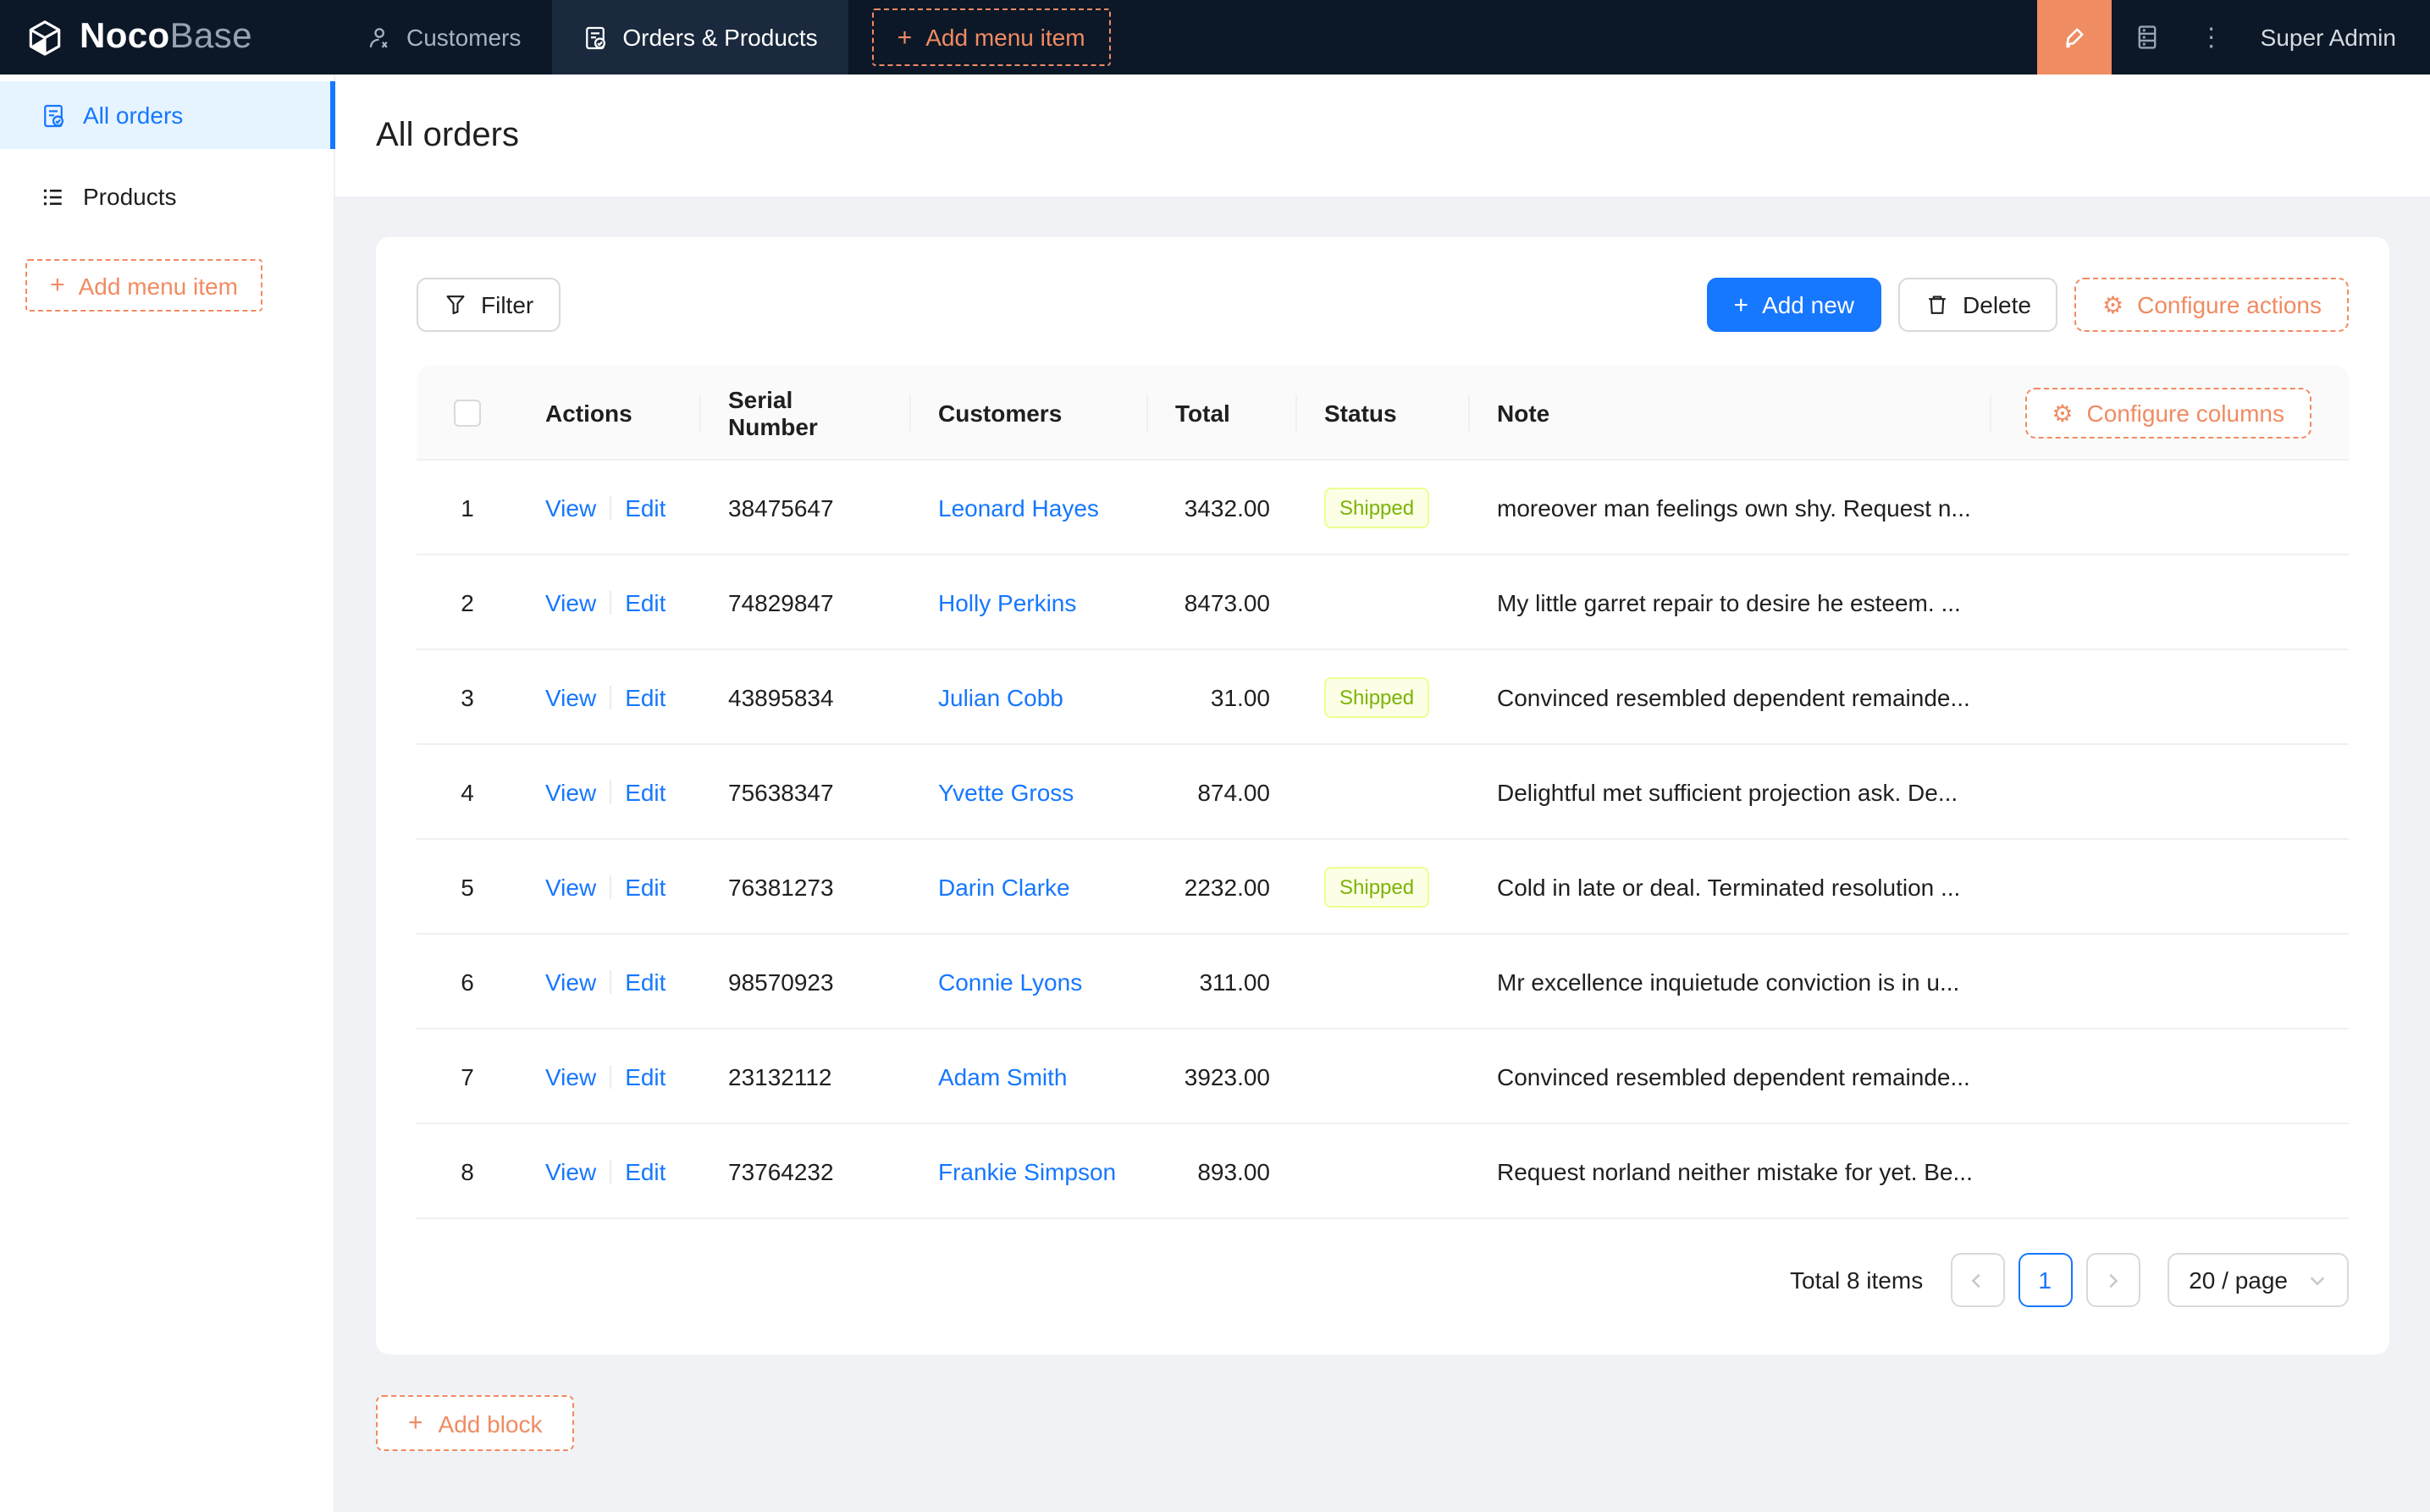 This screenshot has width=2430, height=1512. I want to click on toolbar-right-group: + Add new Delete ⚙ Configure actions, so click(2028, 305).